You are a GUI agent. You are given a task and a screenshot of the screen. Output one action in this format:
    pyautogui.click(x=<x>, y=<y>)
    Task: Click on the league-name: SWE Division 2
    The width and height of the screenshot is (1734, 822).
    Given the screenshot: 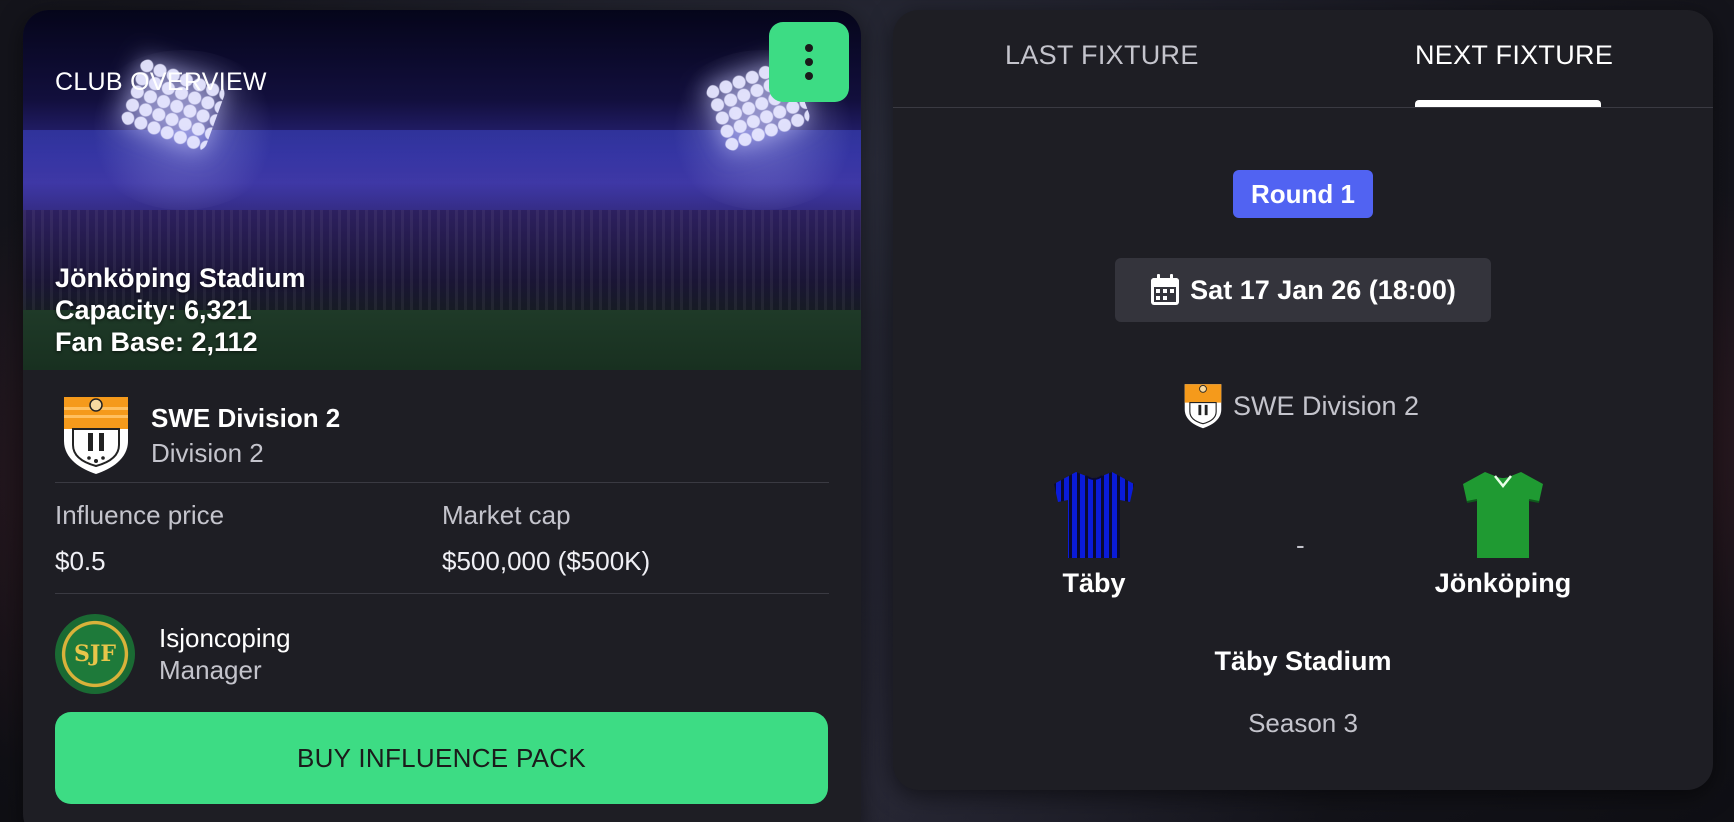 What is the action you would take?
    pyautogui.click(x=246, y=418)
    